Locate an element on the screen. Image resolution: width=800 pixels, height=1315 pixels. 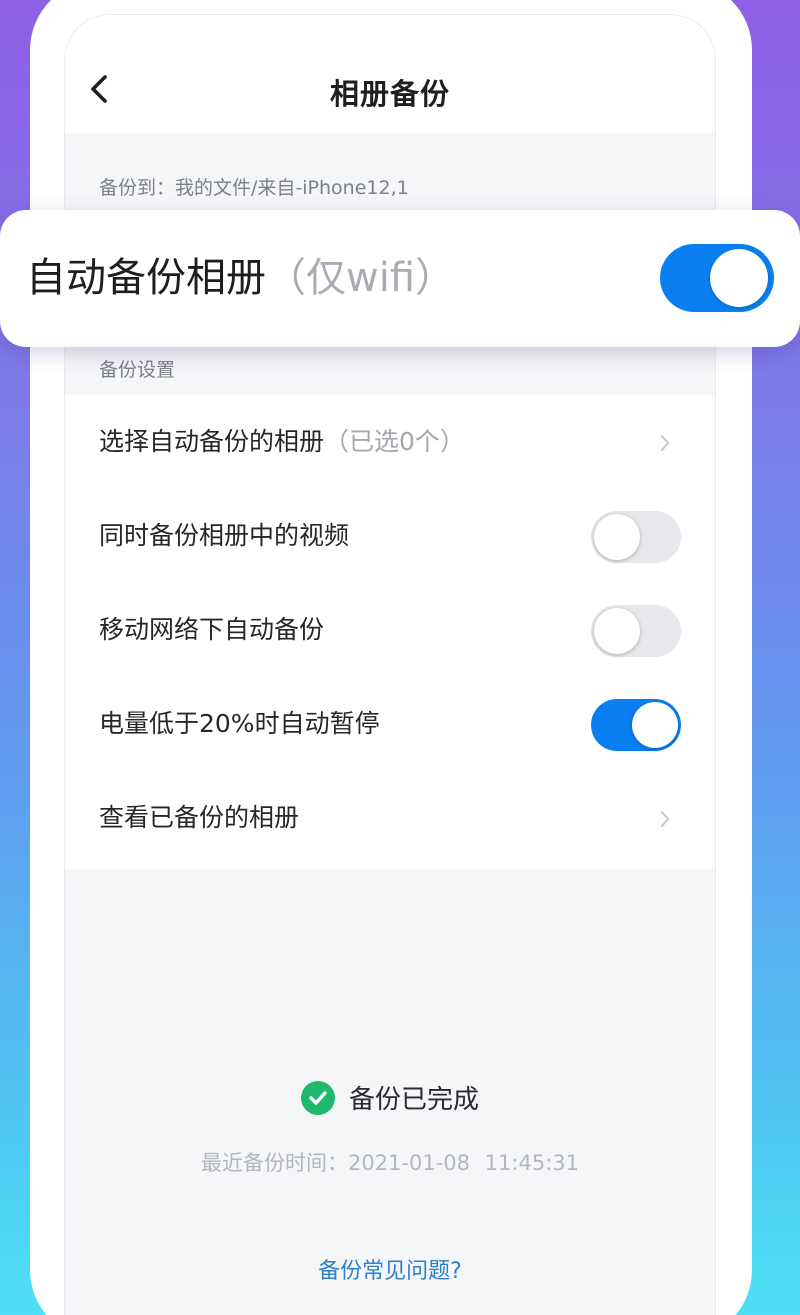
check-circle-icon is located at coordinates (317, 1097).